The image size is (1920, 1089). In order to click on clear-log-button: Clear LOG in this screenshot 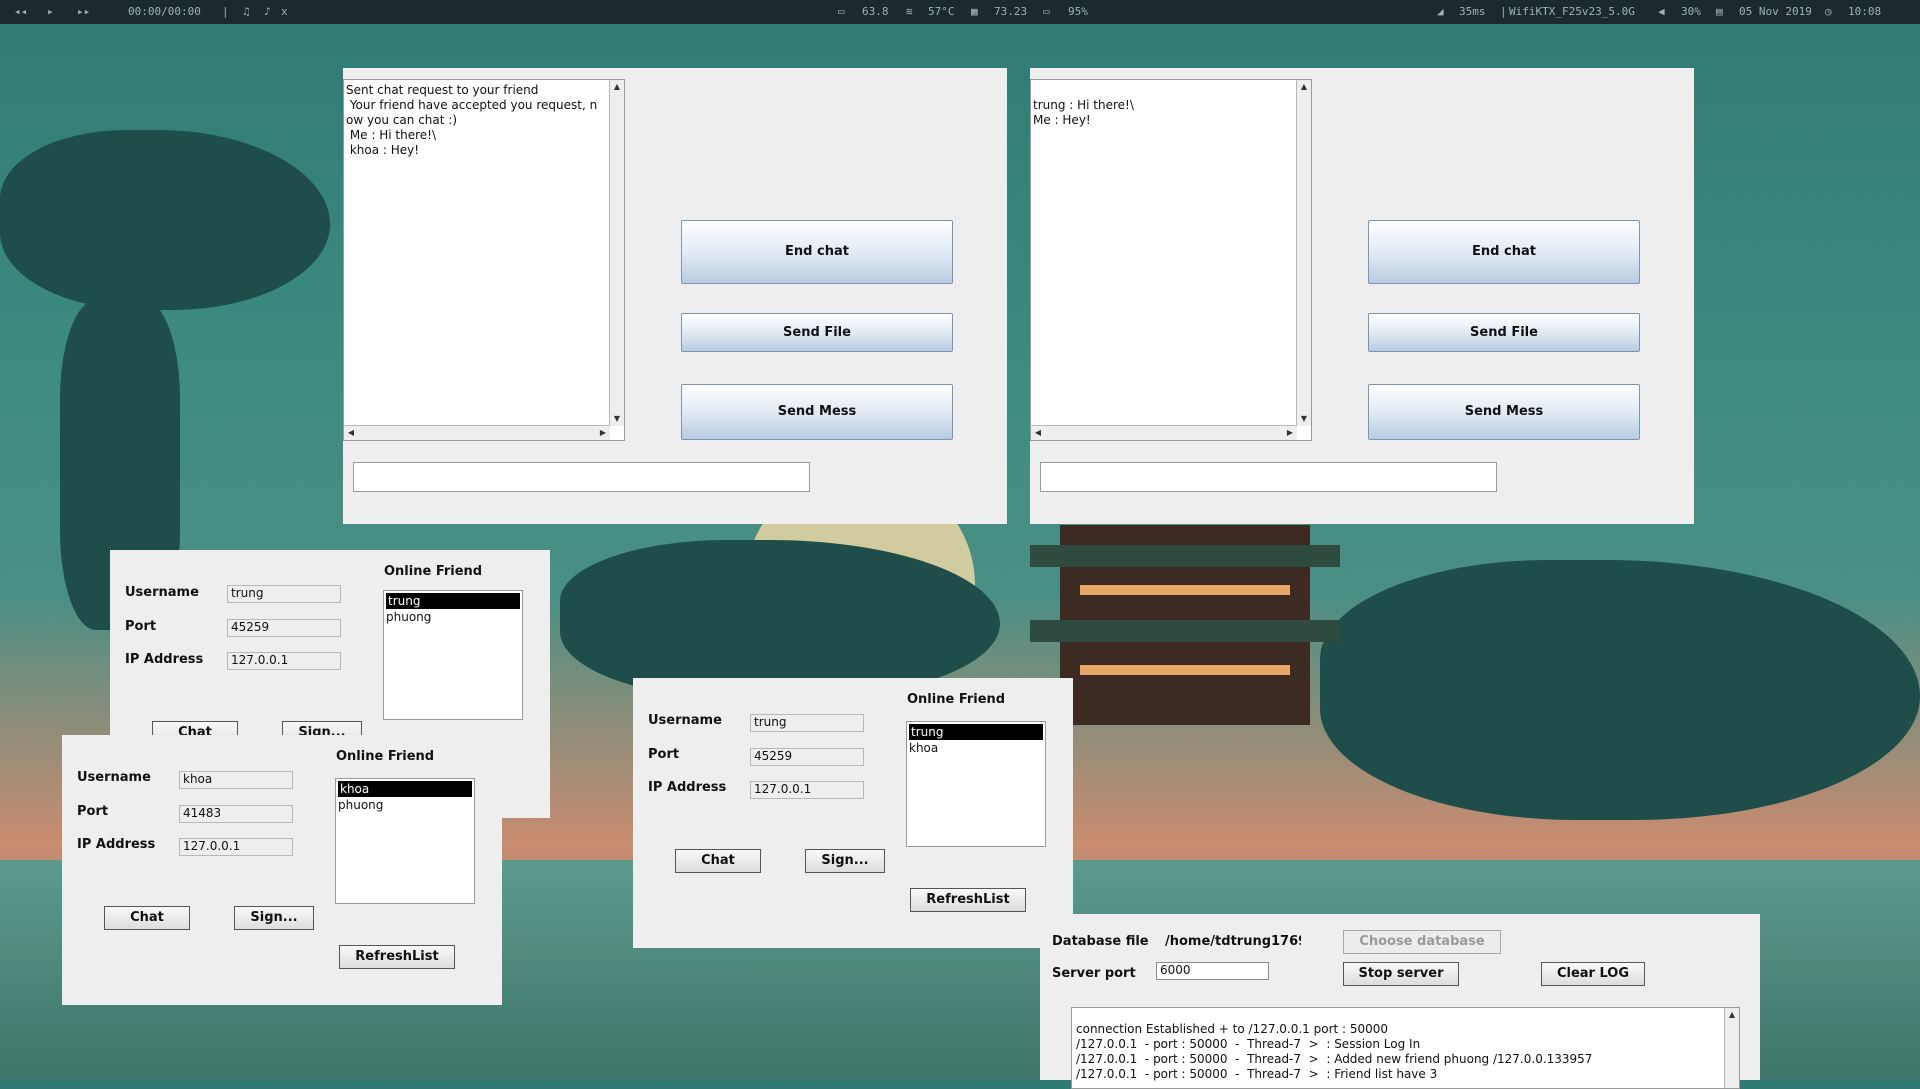, I will do `click(1593, 974)`.